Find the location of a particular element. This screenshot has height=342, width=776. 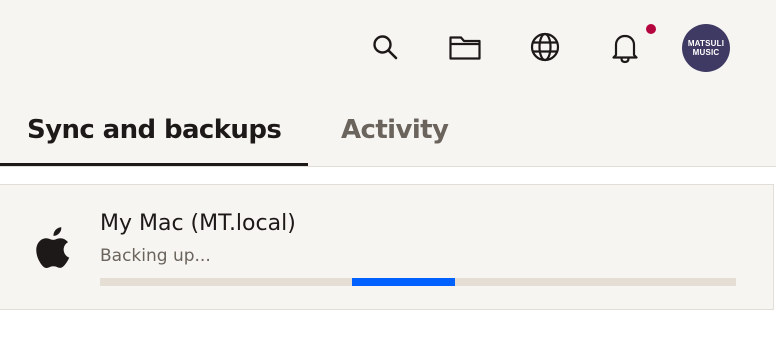

globe-icon is located at coordinates (545, 47).